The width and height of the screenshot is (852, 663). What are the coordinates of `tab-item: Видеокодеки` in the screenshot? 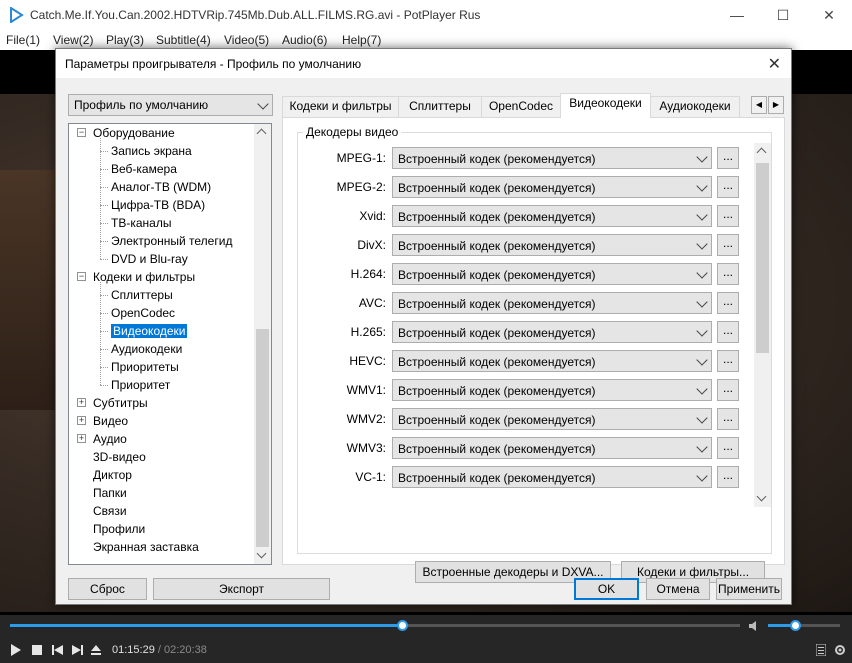 It's located at (605, 105).